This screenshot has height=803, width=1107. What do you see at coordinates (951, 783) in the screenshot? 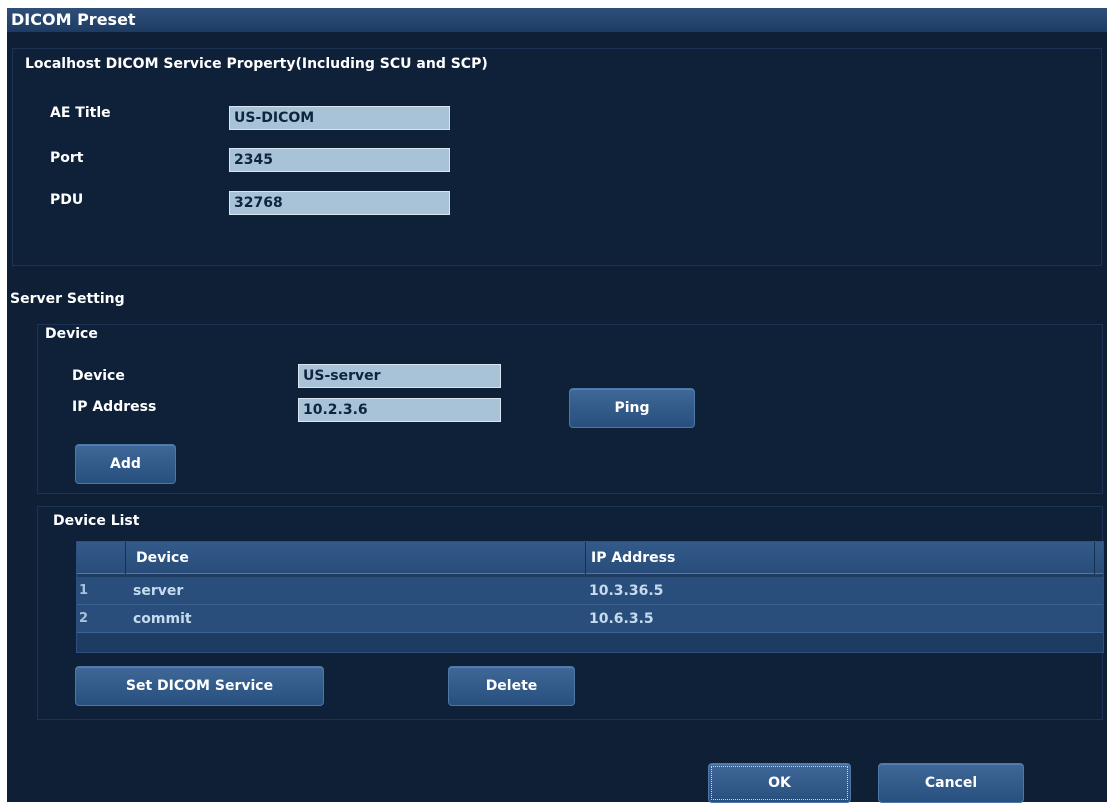
I see `cancel-button: Cancel` at bounding box center [951, 783].